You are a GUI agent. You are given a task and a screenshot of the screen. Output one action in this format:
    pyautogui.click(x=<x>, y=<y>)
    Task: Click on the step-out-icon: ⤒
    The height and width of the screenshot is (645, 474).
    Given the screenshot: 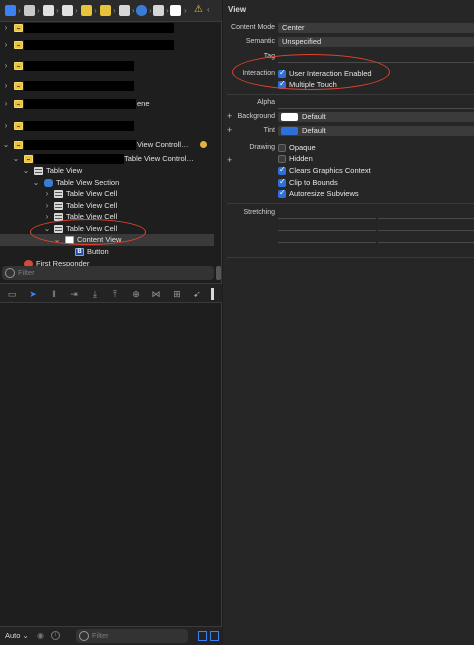 What is the action you would take?
    pyautogui.click(x=115, y=294)
    